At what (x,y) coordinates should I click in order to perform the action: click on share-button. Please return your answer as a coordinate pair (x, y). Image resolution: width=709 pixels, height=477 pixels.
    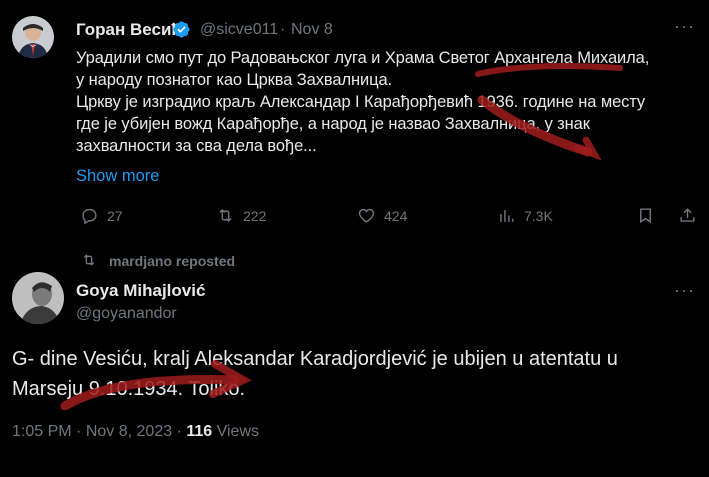
    Looking at the image, I should click on (687, 215).